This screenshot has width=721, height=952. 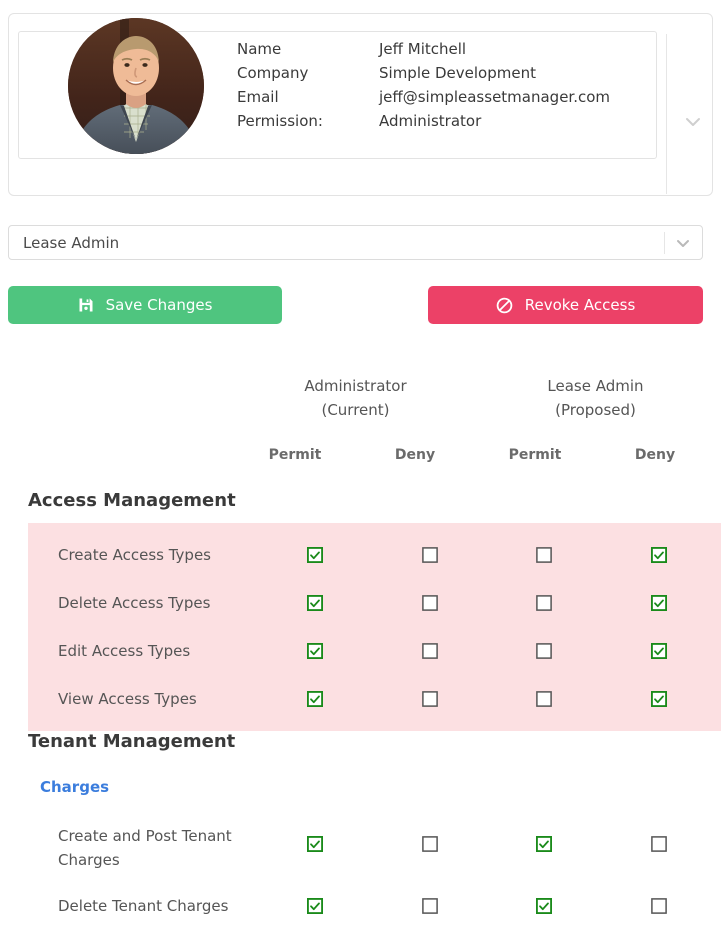 I want to click on user-avatar-photo, so click(x=136, y=86).